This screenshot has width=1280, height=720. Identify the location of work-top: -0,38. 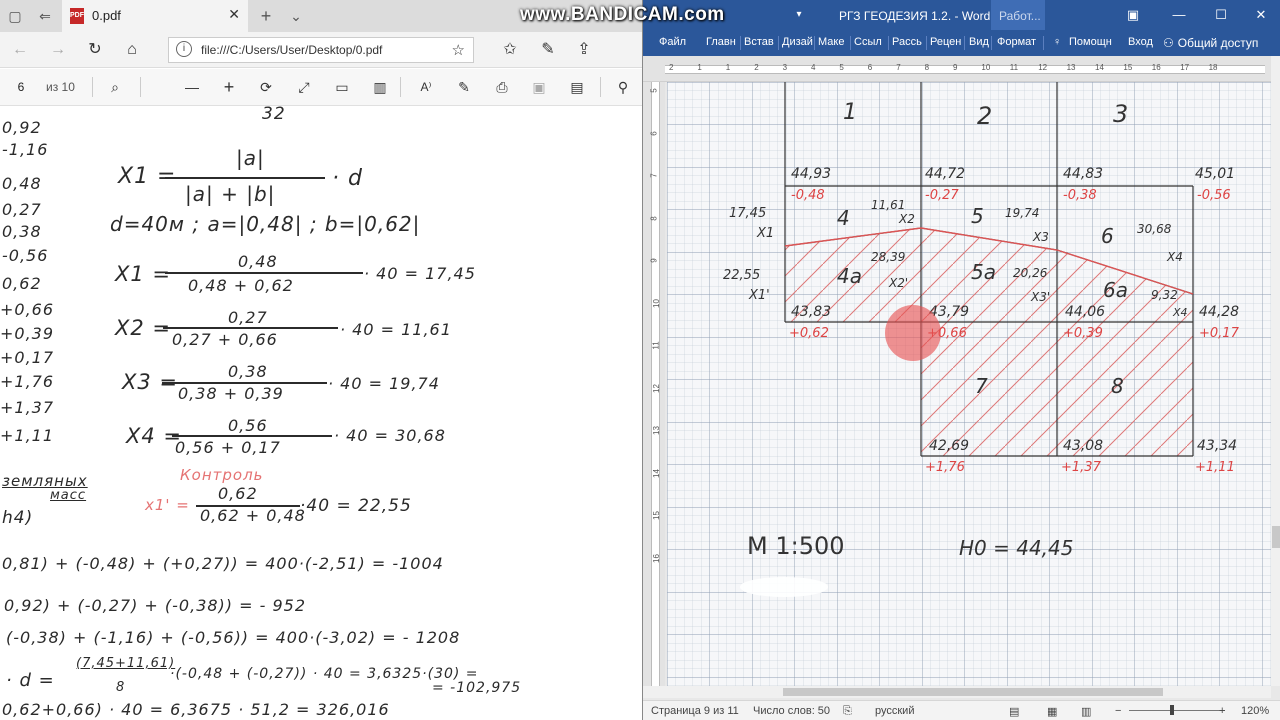
(1080, 195).